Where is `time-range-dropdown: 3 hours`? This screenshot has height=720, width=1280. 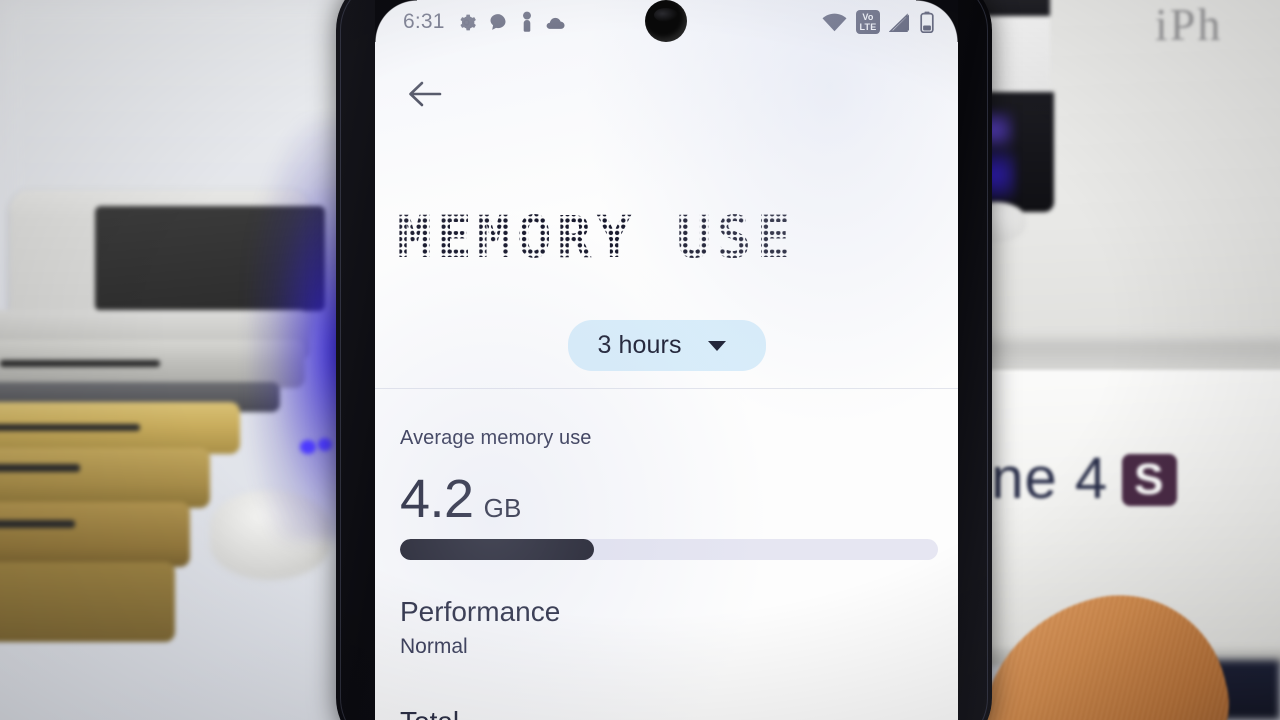 time-range-dropdown: 3 hours is located at coordinates (666, 345).